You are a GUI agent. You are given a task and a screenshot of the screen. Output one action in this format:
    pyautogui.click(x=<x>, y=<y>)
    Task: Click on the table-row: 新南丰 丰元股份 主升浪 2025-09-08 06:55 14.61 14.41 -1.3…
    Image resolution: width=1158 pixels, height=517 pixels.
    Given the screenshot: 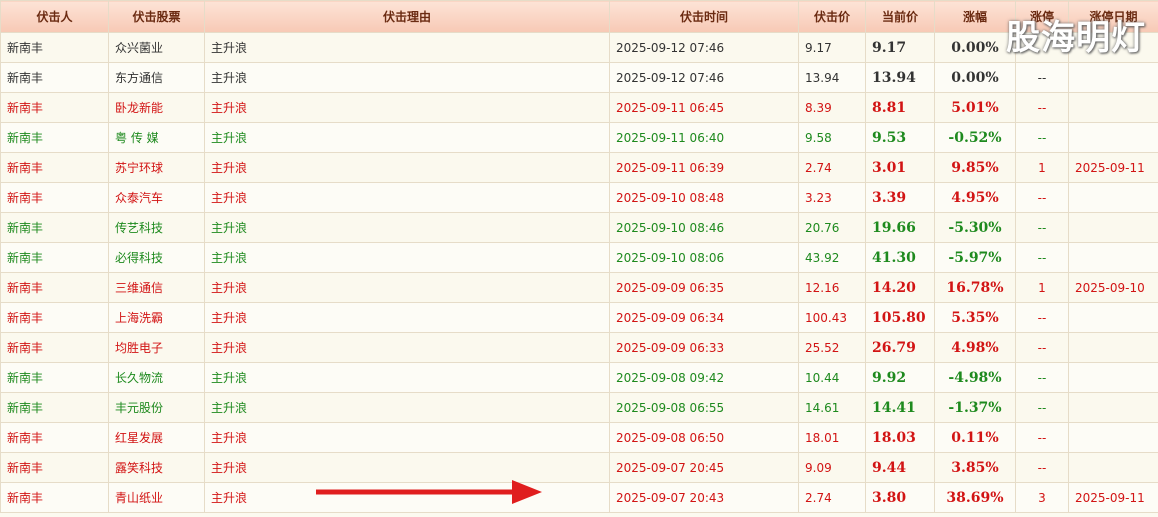 What is the action you would take?
    pyautogui.click(x=579, y=407)
    